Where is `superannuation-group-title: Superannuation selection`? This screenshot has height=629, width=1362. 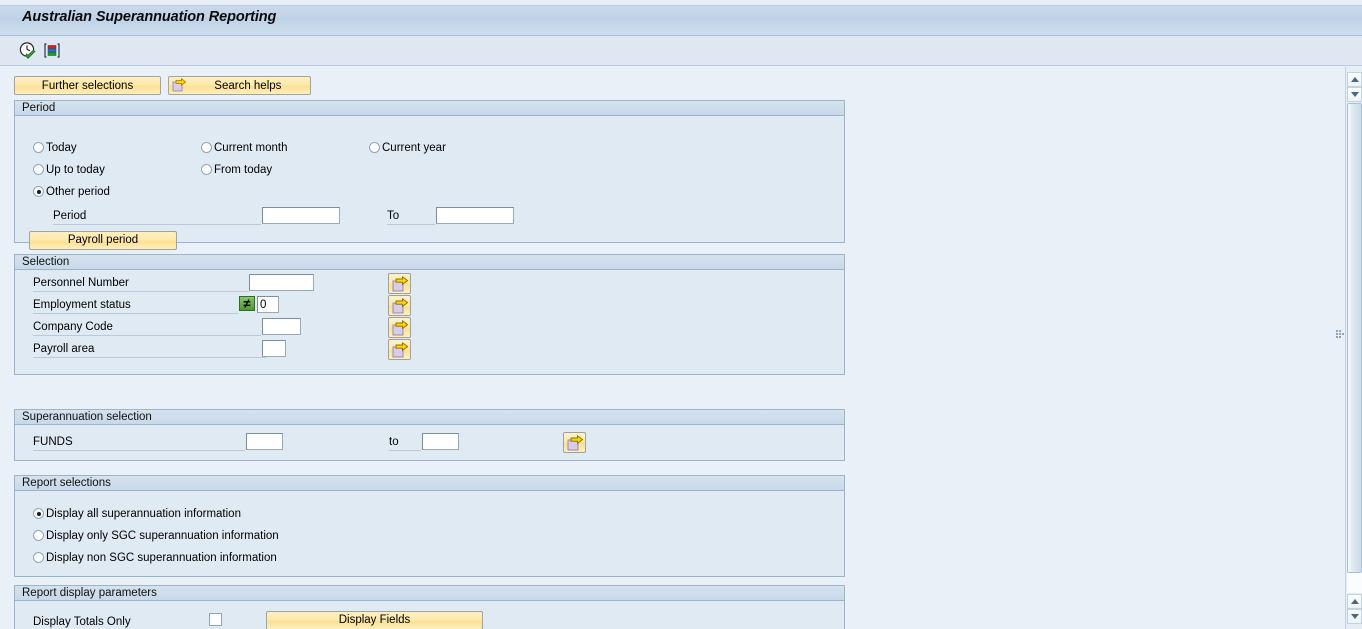
superannuation-group-title: Superannuation selection is located at coordinates (87, 417).